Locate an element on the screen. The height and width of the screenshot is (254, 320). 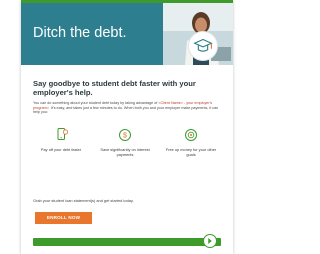
enroll-now-button: ENROLL NOW is located at coordinates (63, 218).